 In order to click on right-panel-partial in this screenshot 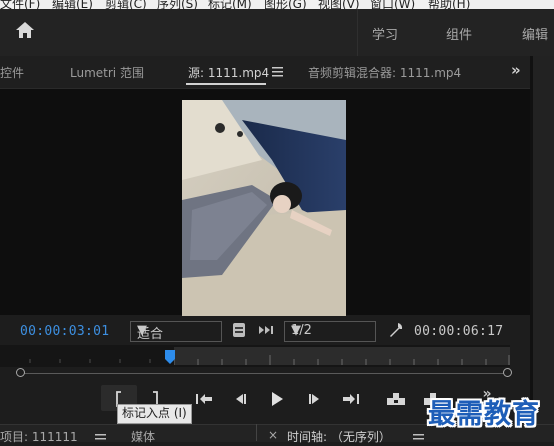, I will do `click(543, 243)`.